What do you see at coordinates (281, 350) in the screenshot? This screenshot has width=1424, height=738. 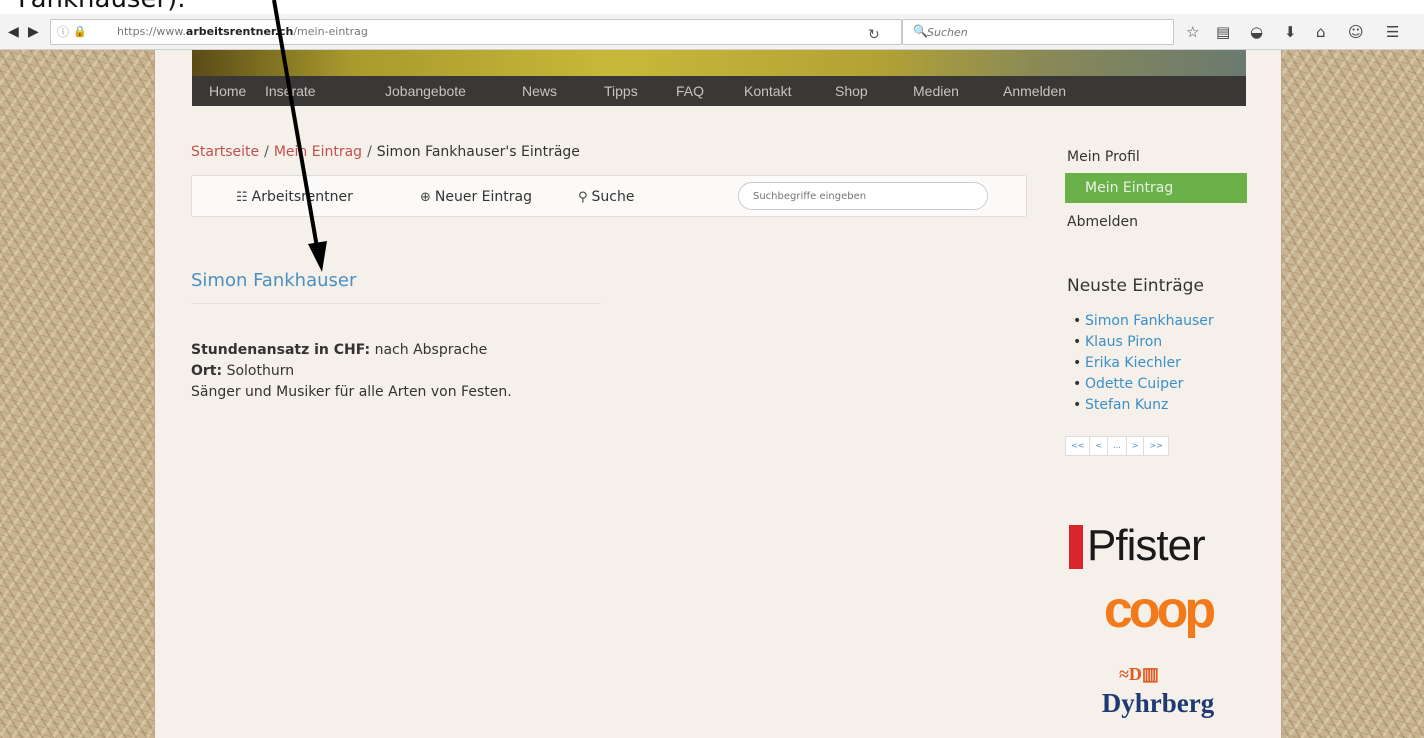 I see `rate-label: Stundenansatz in CHF:` at bounding box center [281, 350].